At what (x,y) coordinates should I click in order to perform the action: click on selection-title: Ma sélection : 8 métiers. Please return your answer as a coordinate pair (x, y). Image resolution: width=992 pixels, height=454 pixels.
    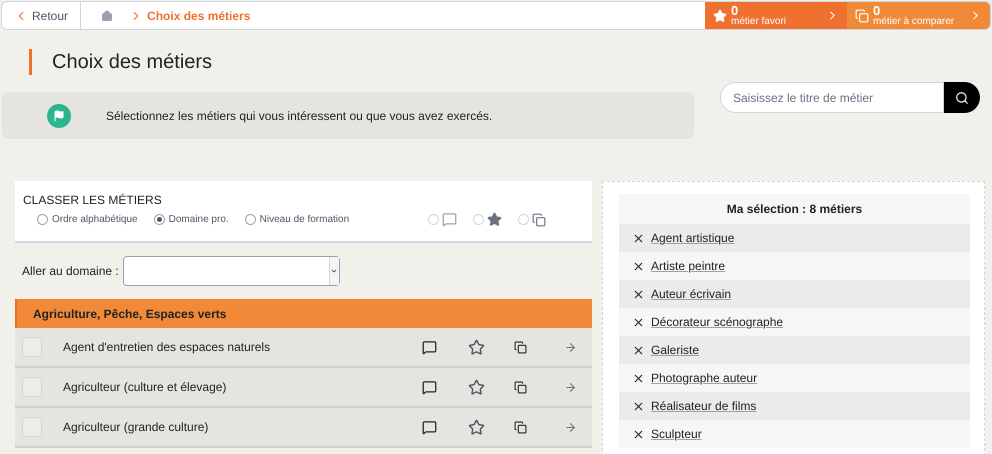
    Looking at the image, I should click on (794, 209).